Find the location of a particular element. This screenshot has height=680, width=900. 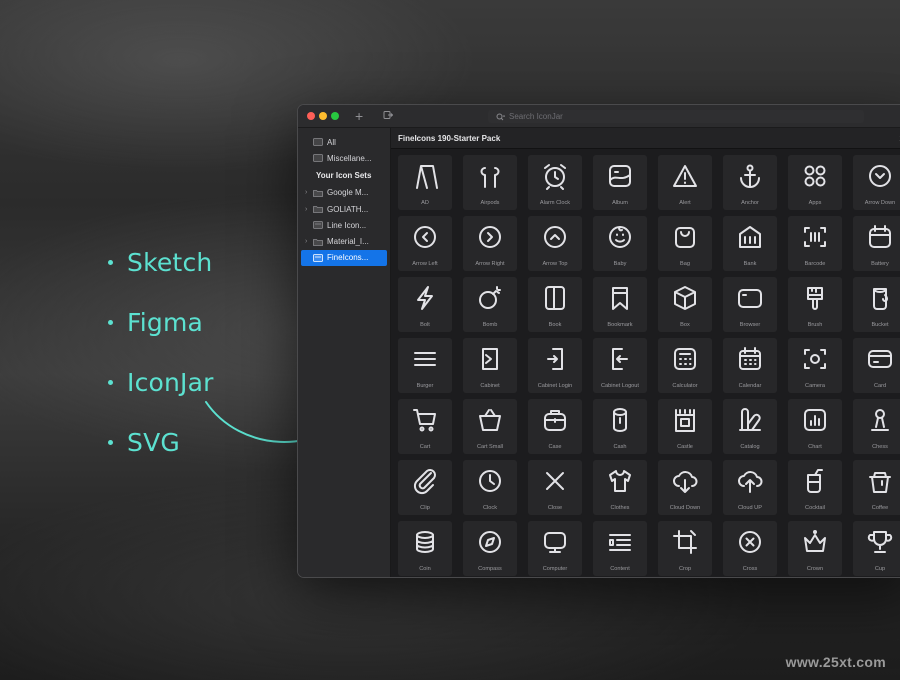

case-icon is located at coordinates (555, 420).